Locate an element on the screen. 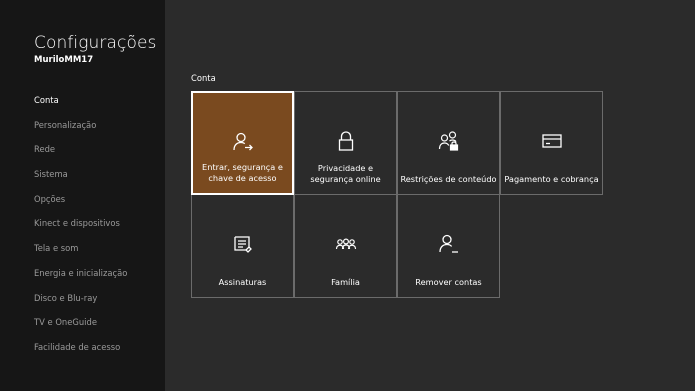  tile-label: Família is located at coordinates (345, 282).